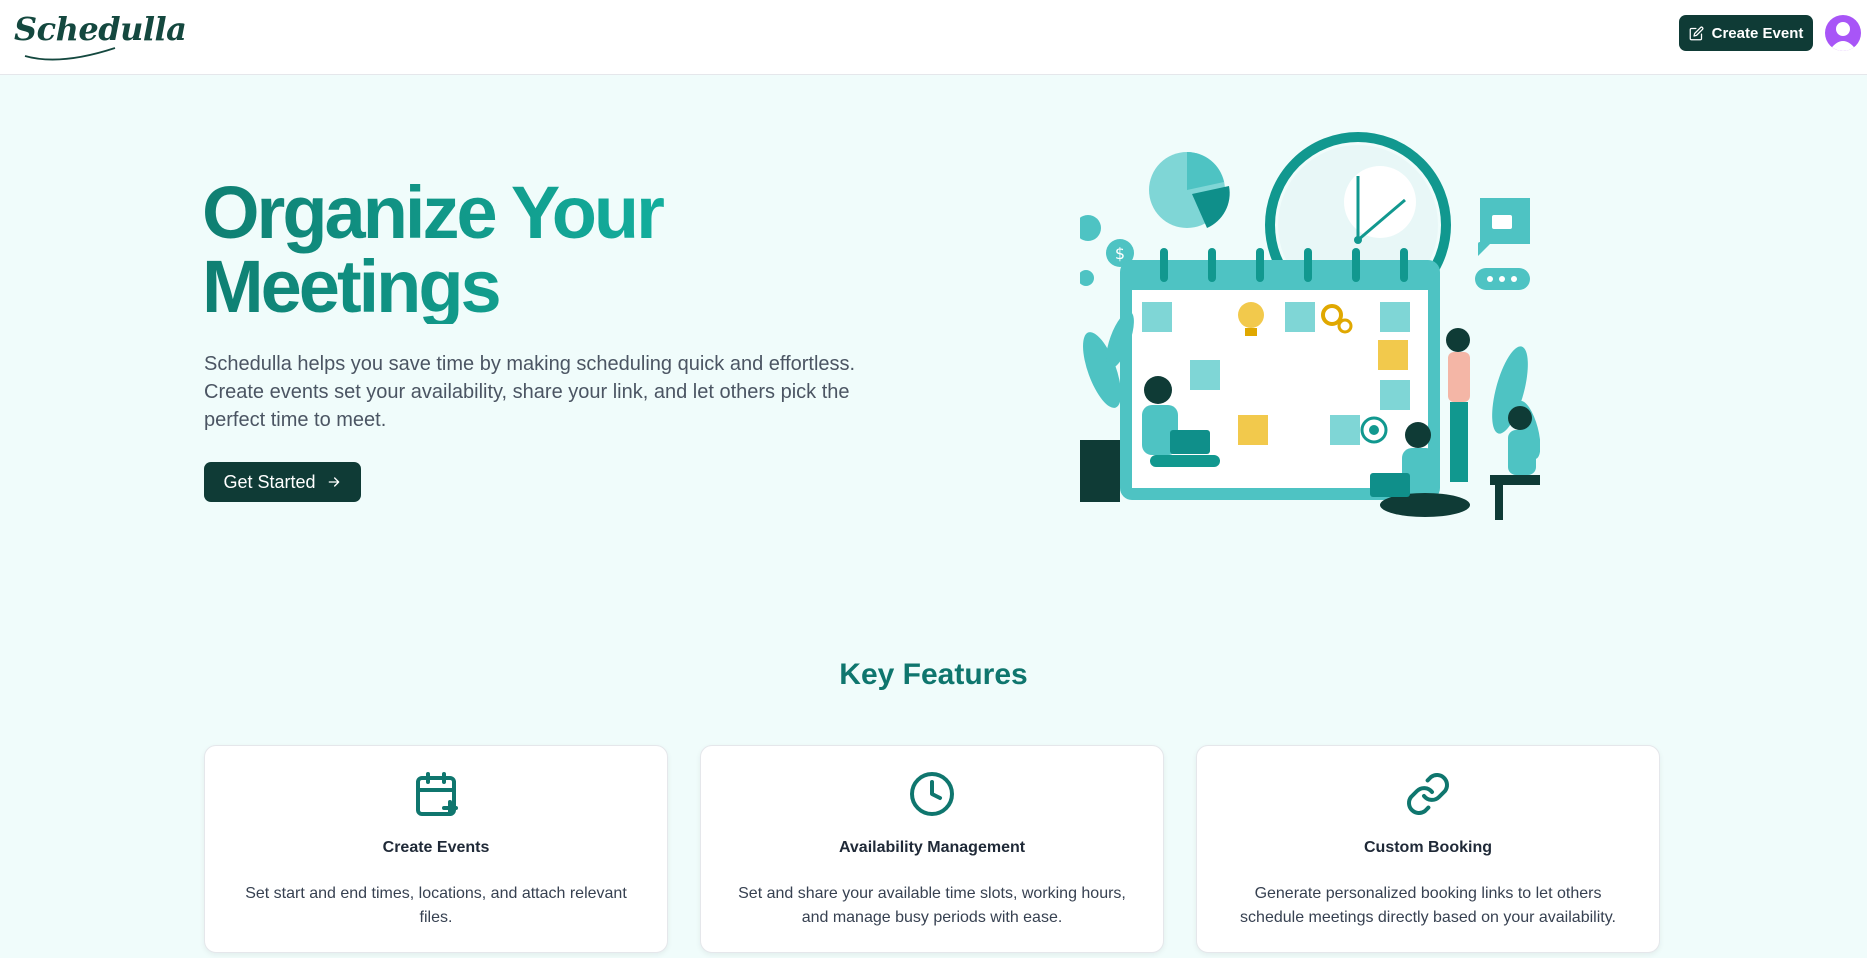  What do you see at coordinates (1757, 33) in the screenshot?
I see `create-event-label: Create Event` at bounding box center [1757, 33].